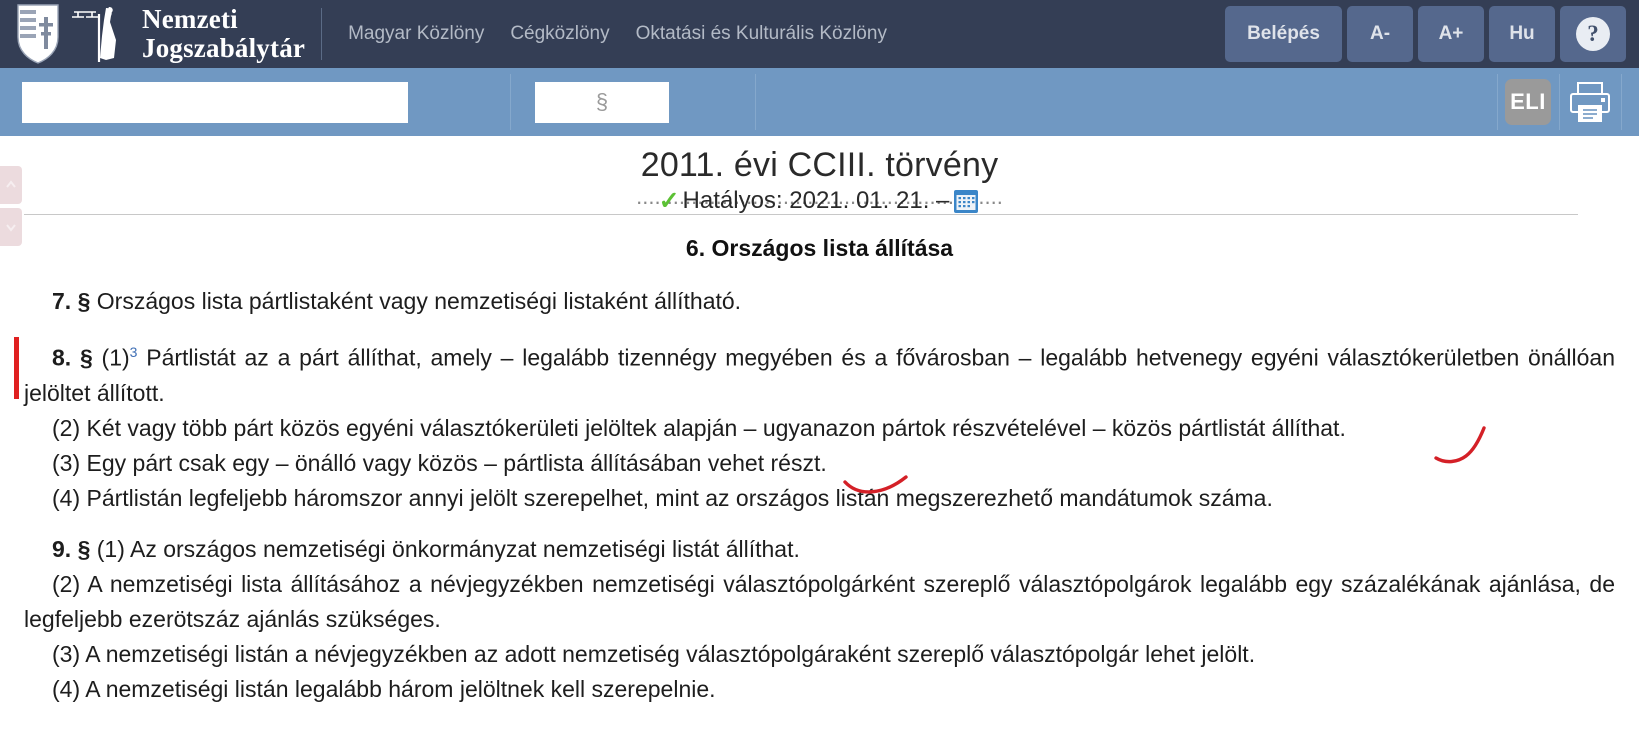 The height and width of the screenshot is (747, 1639). I want to click on nav-link-oktatasi-kozlony: Oktatási és Kulturális Közlöny, so click(761, 34).